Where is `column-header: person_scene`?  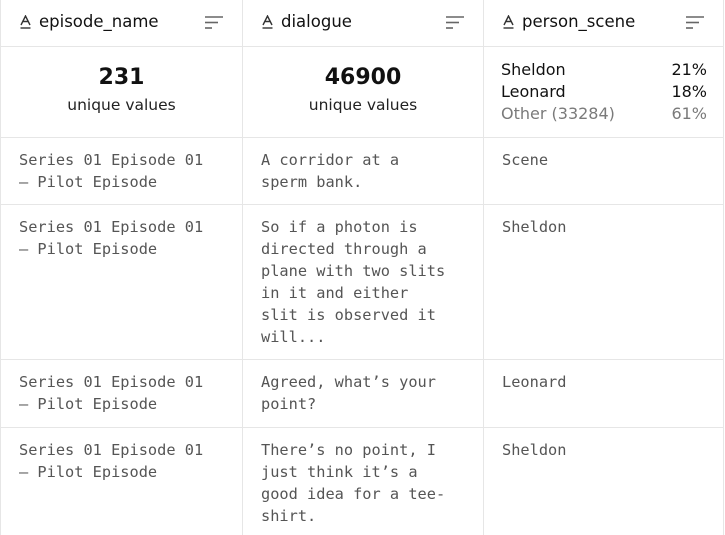
column-header: person_scene is located at coordinates (603, 23).